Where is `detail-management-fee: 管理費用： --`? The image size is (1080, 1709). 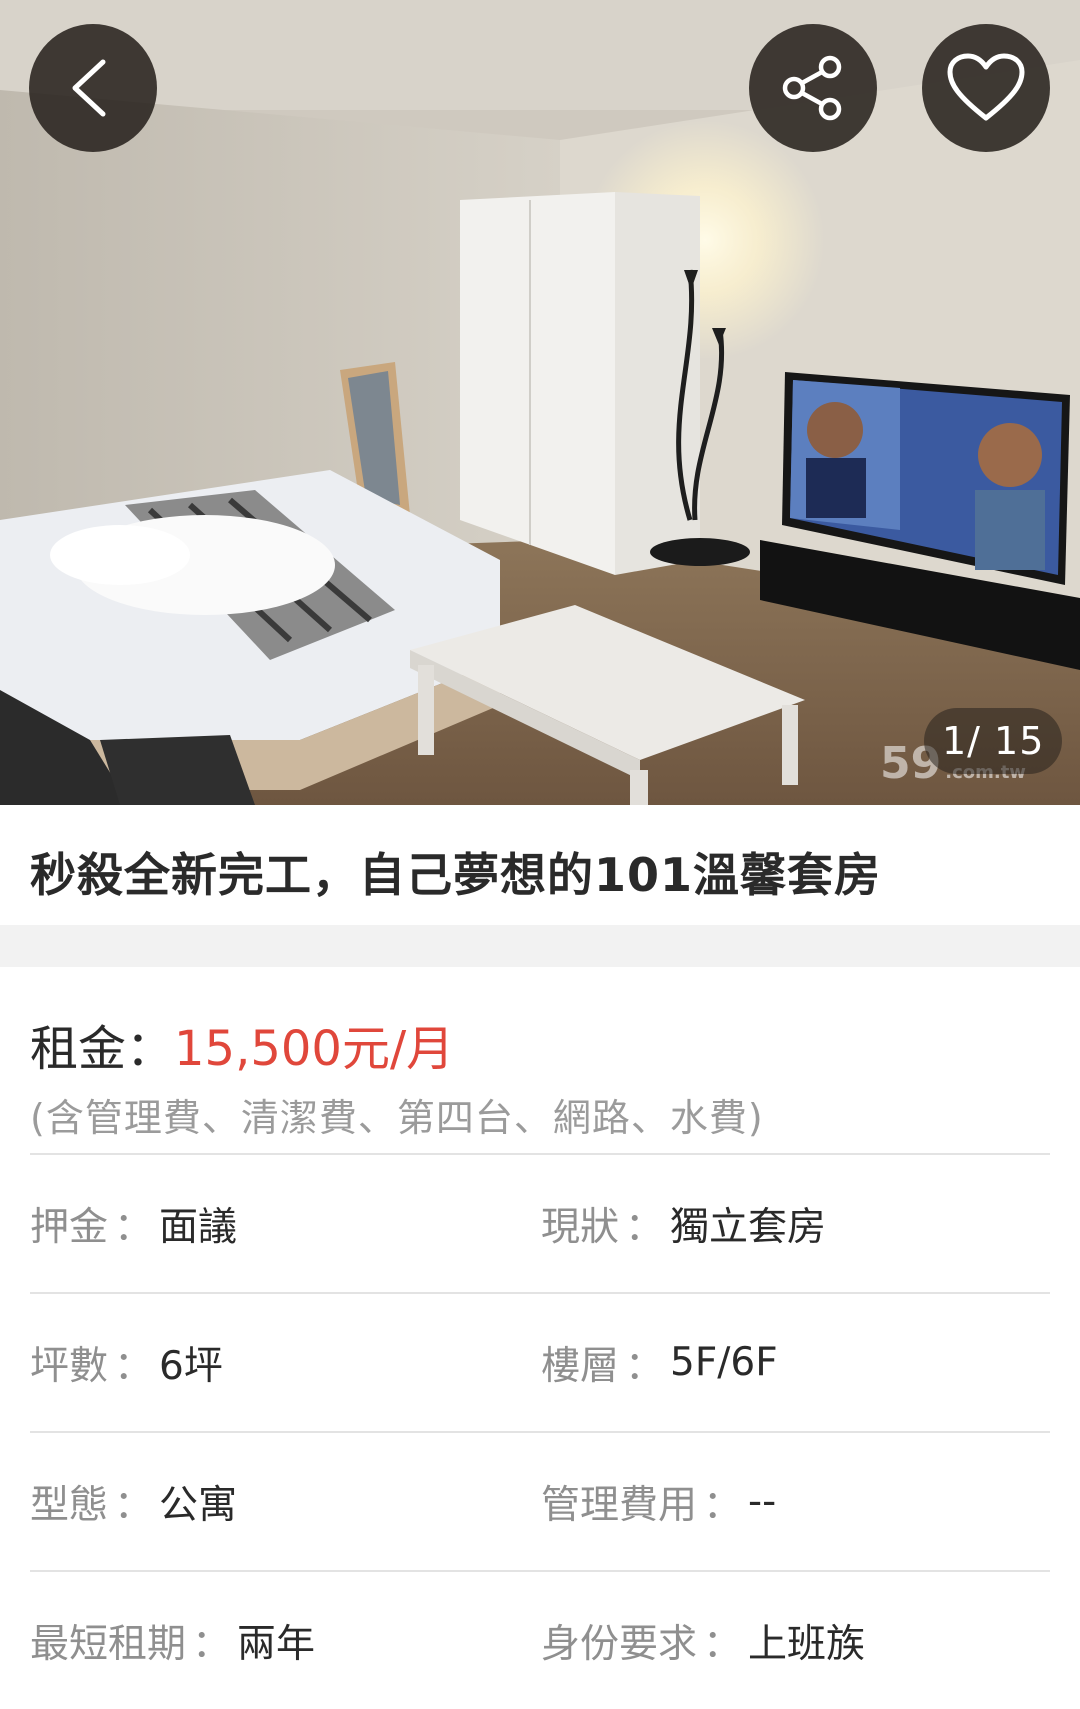 detail-management-fee: 管理費用： -- is located at coordinates (658, 1501).